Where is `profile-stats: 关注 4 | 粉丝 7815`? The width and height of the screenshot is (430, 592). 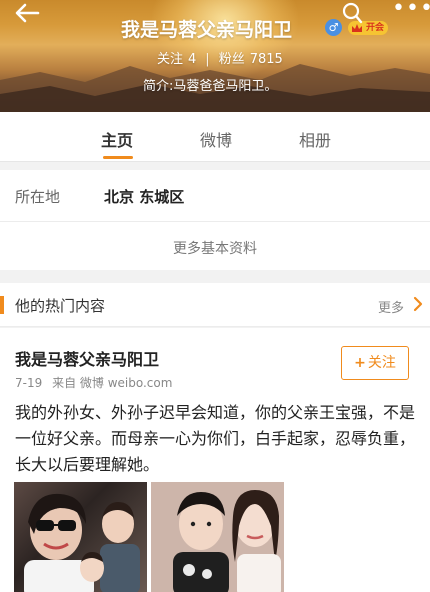 profile-stats: 关注 4 | 粉丝 7815 is located at coordinates (220, 57).